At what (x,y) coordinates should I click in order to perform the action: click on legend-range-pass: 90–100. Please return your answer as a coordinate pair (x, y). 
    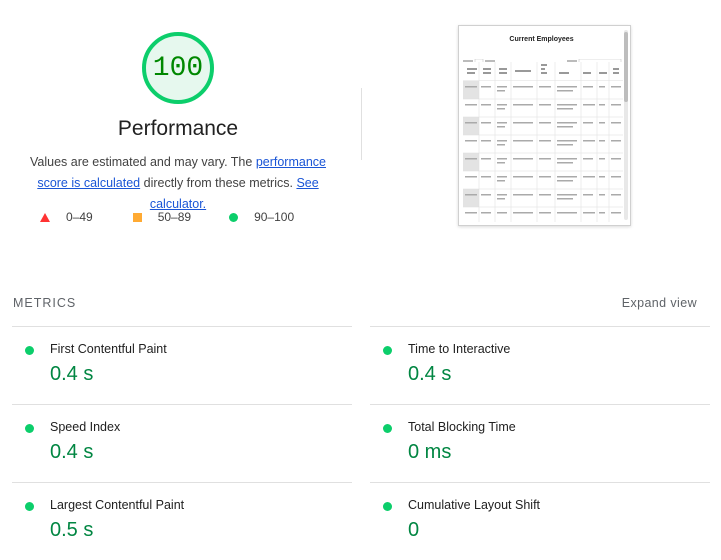
    Looking at the image, I should click on (274, 217).